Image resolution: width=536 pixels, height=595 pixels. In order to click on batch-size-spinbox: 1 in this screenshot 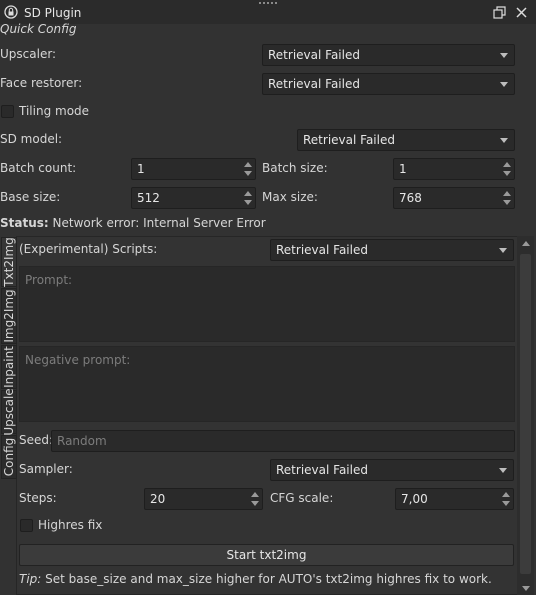, I will do `click(454, 169)`.